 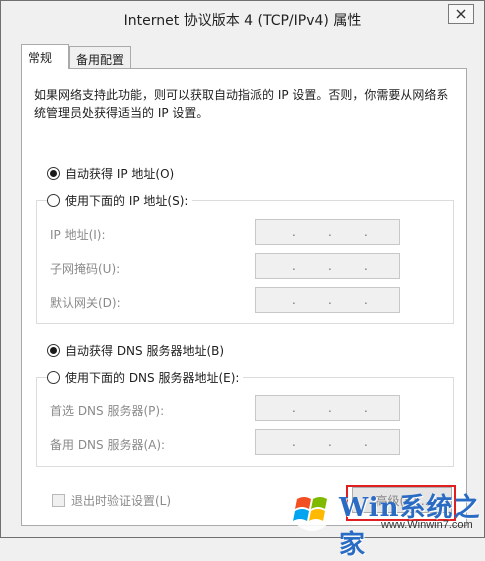 What do you see at coordinates (53, 173) in the screenshot?
I see `auto-ip-radio` at bounding box center [53, 173].